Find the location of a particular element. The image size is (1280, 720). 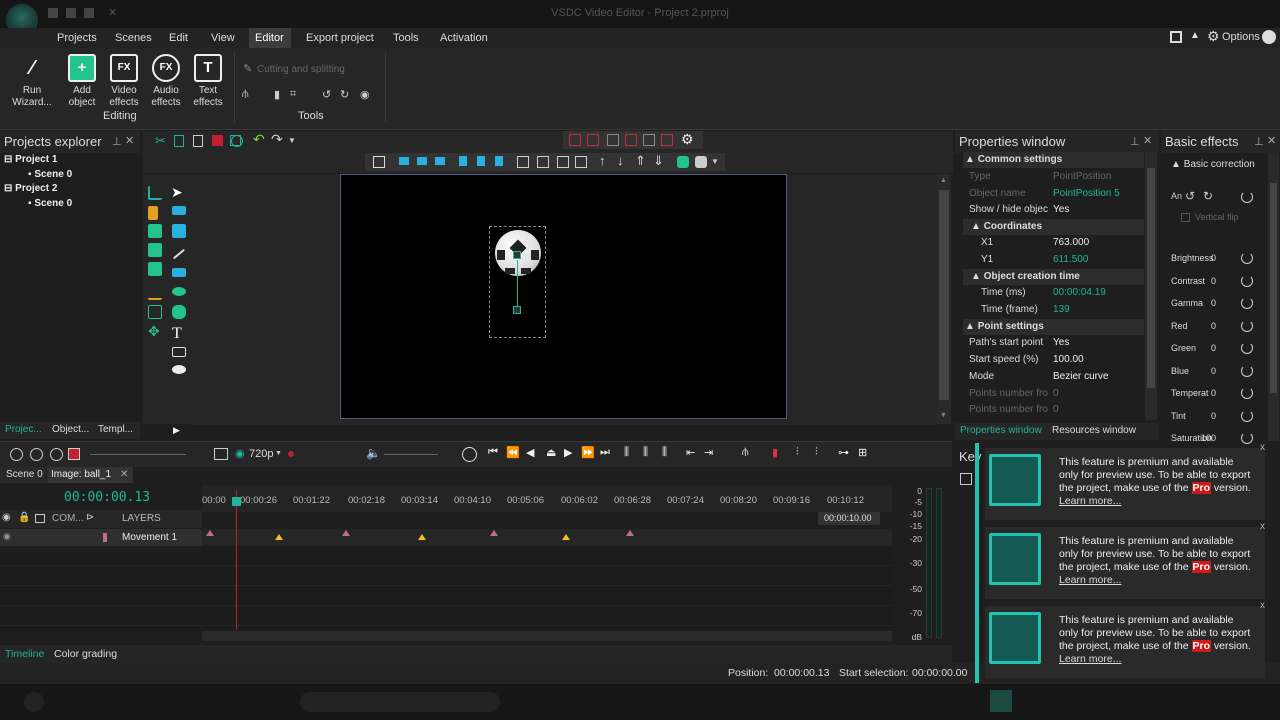

expand-icon: ▶ is located at coordinates (176, 430).